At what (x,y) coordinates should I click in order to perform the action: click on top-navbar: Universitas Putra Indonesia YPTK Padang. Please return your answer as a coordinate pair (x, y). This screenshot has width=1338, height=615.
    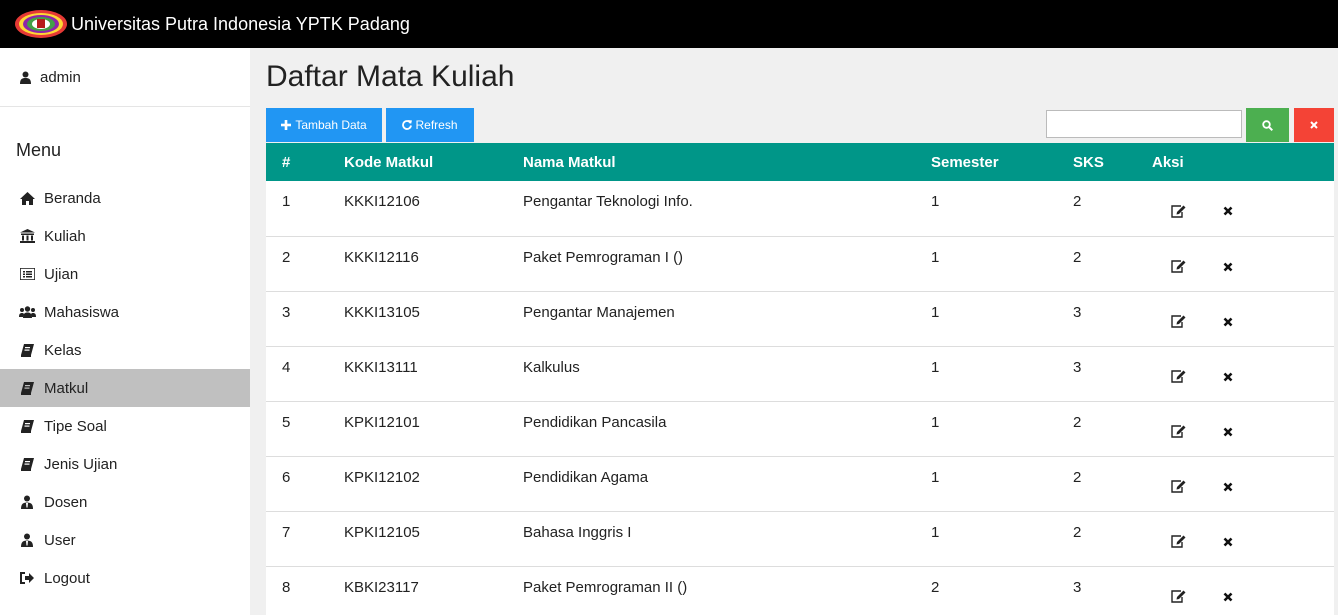
    Looking at the image, I should click on (669, 24).